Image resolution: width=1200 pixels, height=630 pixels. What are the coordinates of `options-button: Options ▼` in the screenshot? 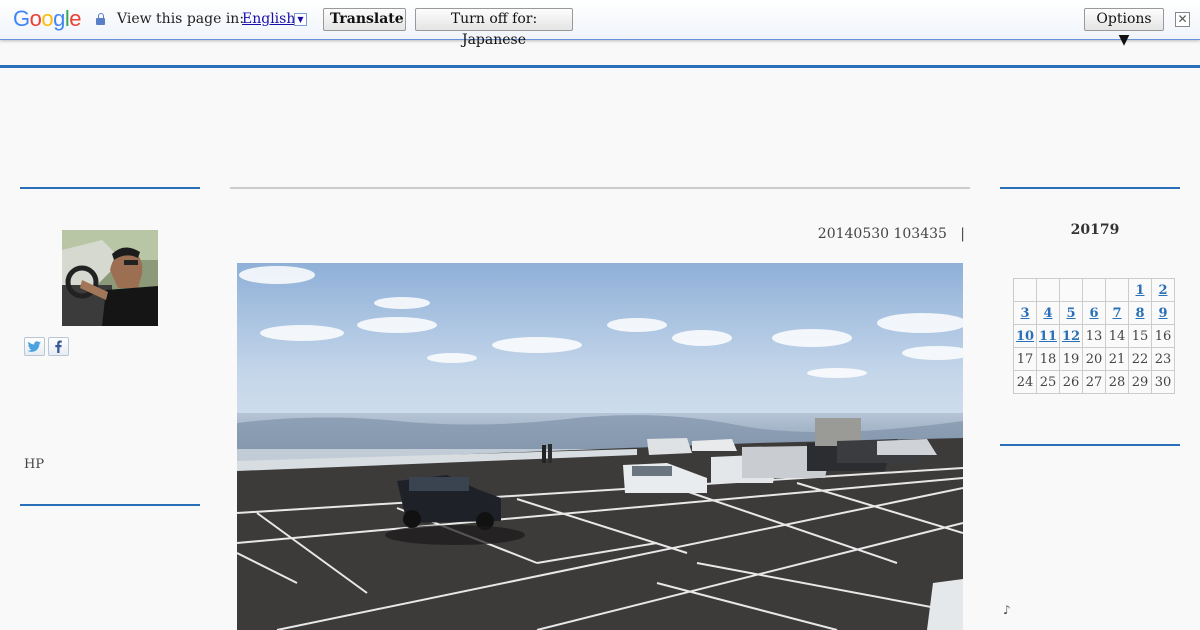 It's located at (1124, 28).